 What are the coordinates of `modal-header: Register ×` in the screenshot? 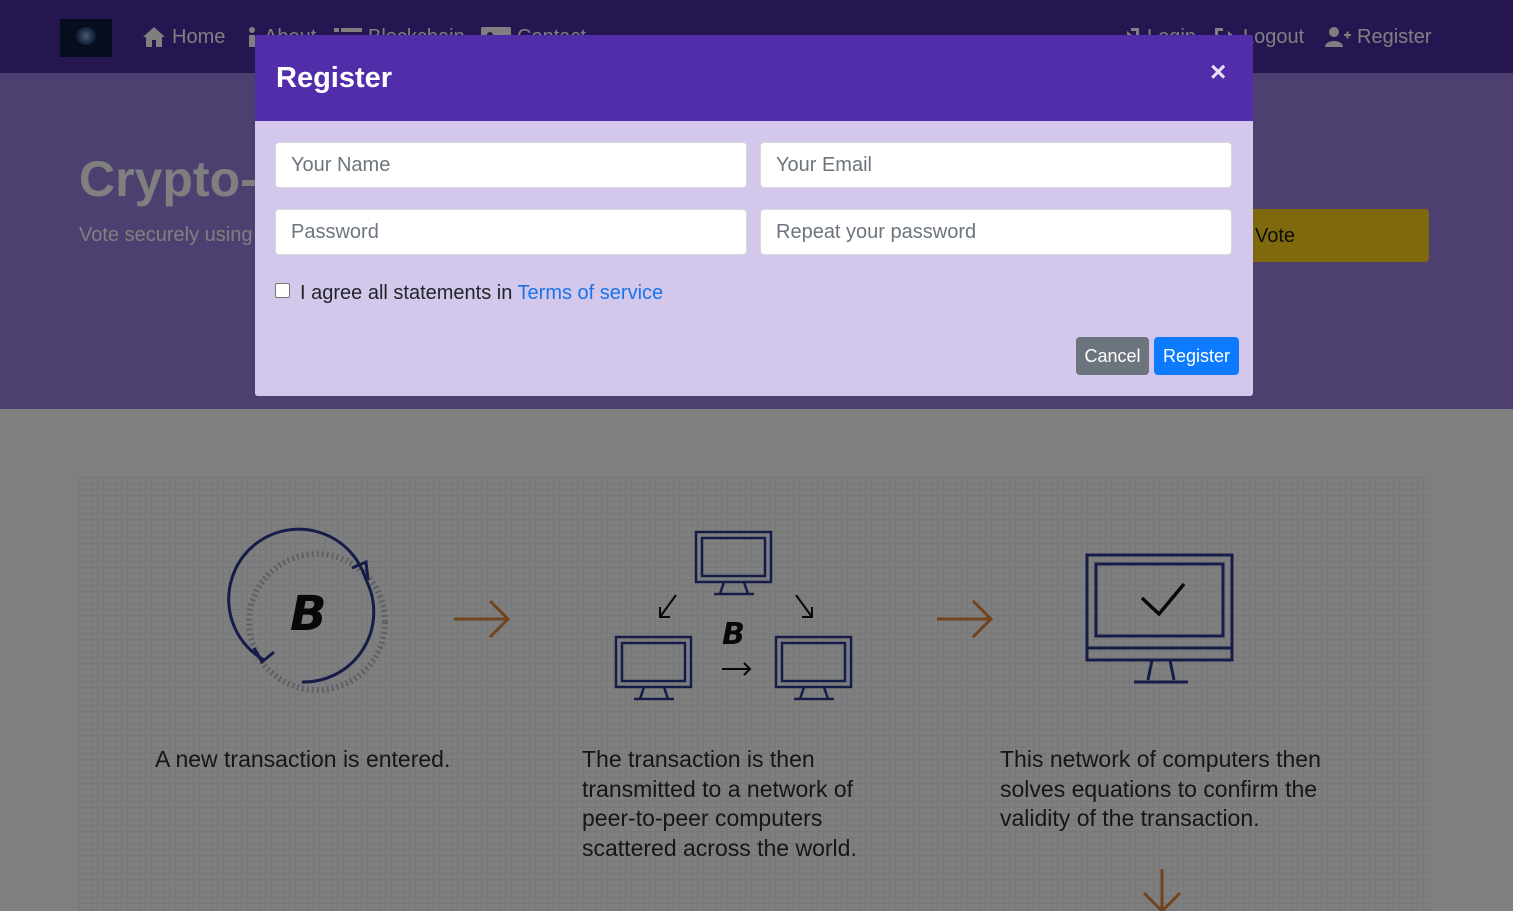 It's located at (754, 78).